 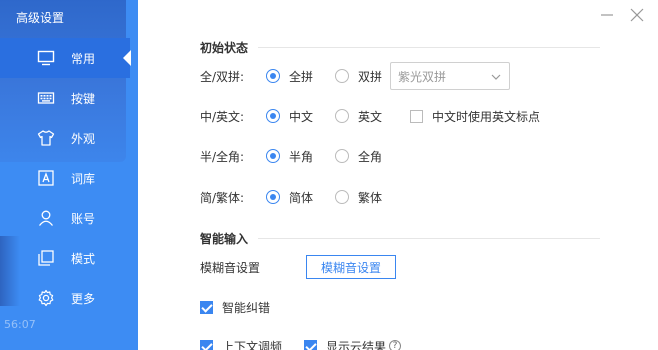 What do you see at coordinates (46, 98) in the screenshot?
I see `keyboard-icon` at bounding box center [46, 98].